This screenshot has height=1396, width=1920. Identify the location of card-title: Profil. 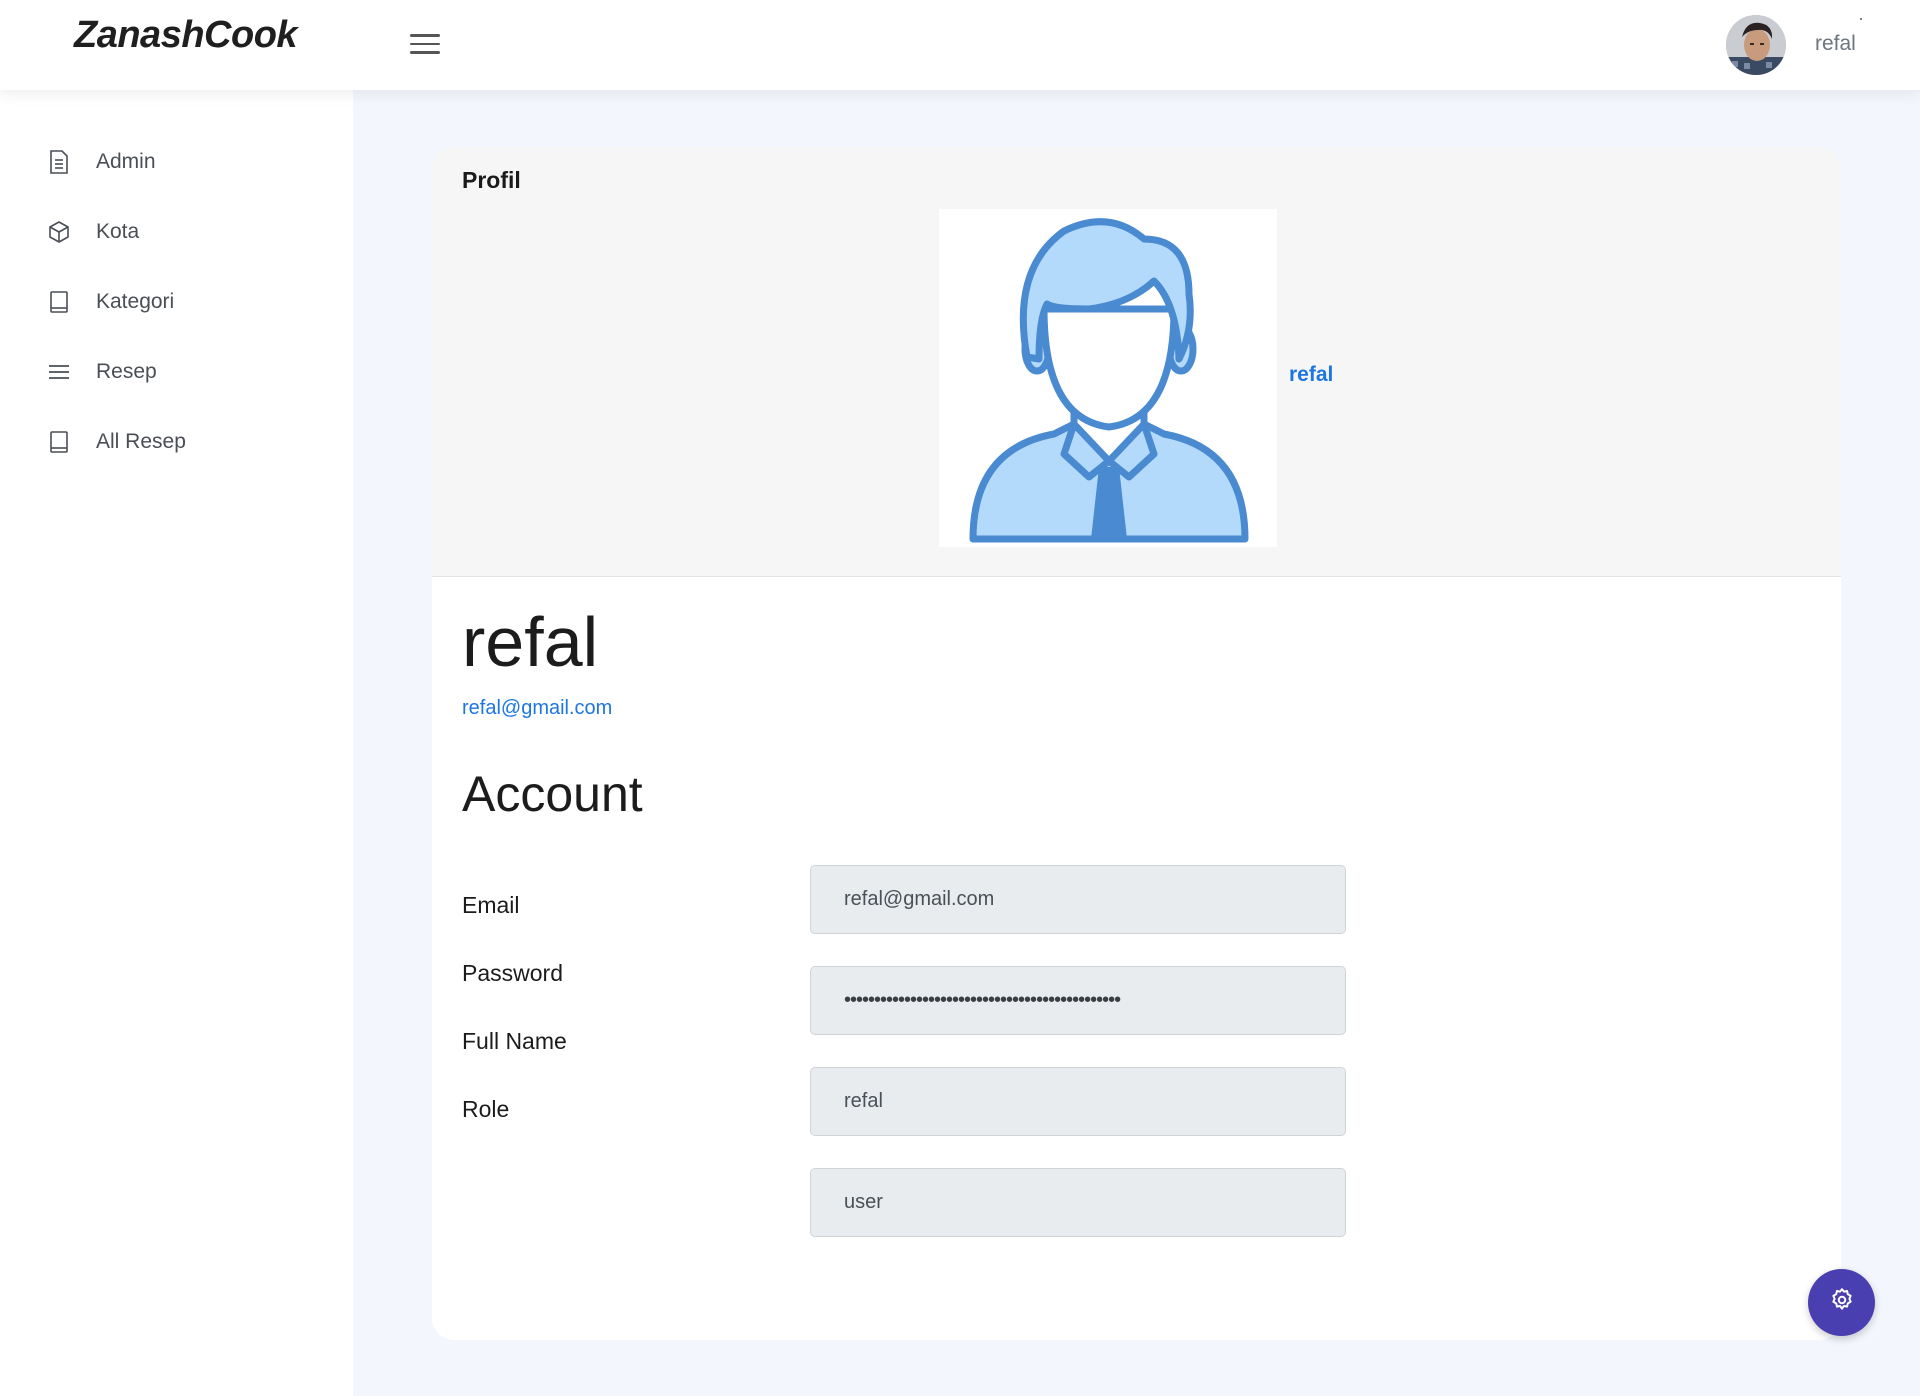
(491, 180).